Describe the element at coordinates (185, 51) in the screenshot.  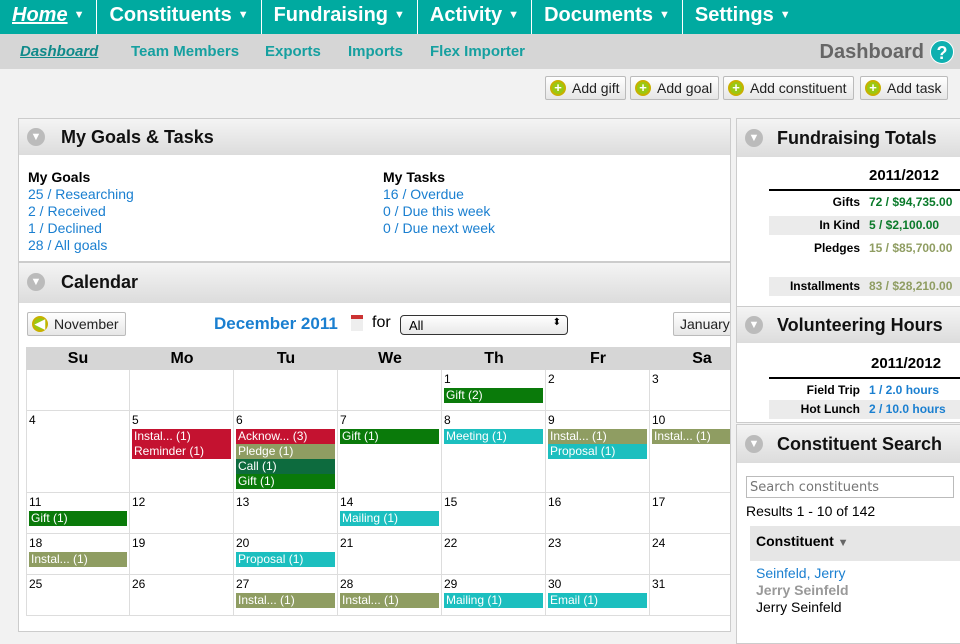
I see `subnav-team-members: Team Members` at that location.